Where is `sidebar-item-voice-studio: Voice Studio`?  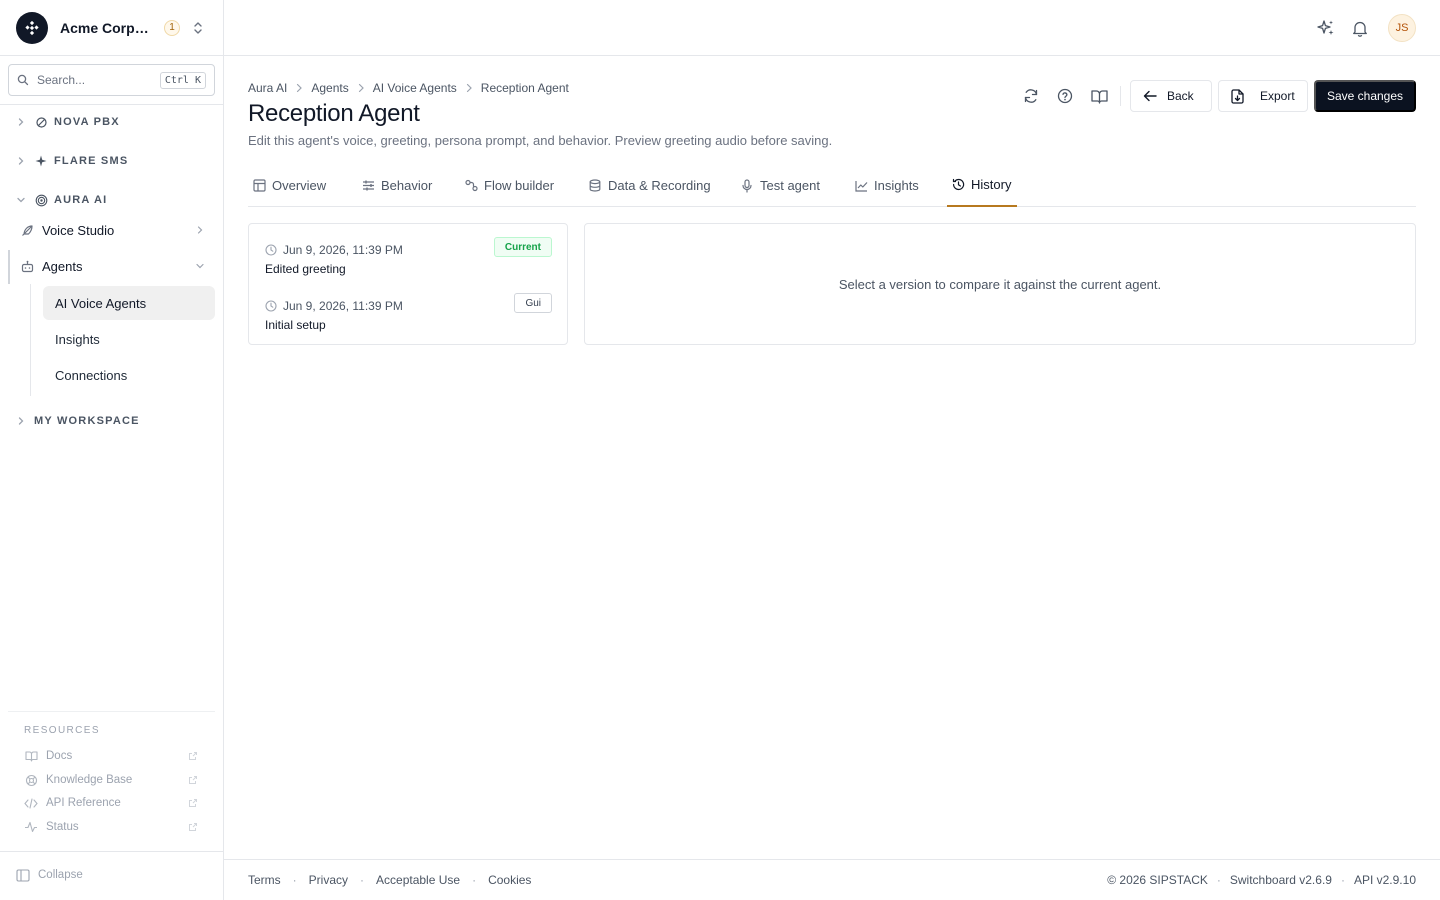
sidebar-item-voice-studio: Voice Studio is located at coordinates (112, 230).